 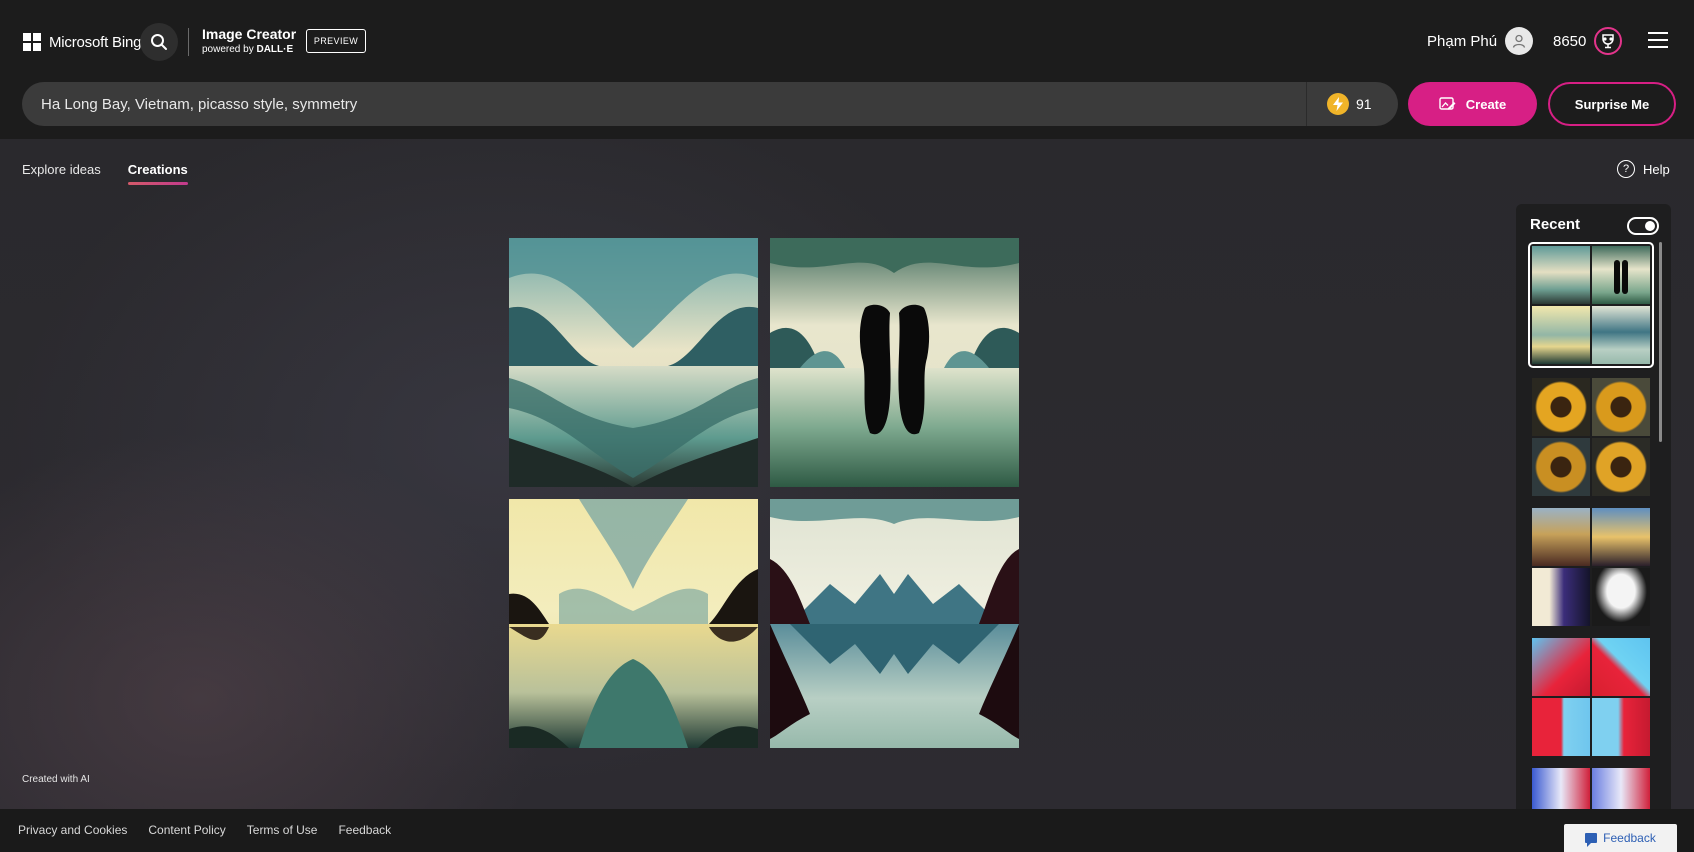 I want to click on help-label: Help, so click(x=1656, y=169).